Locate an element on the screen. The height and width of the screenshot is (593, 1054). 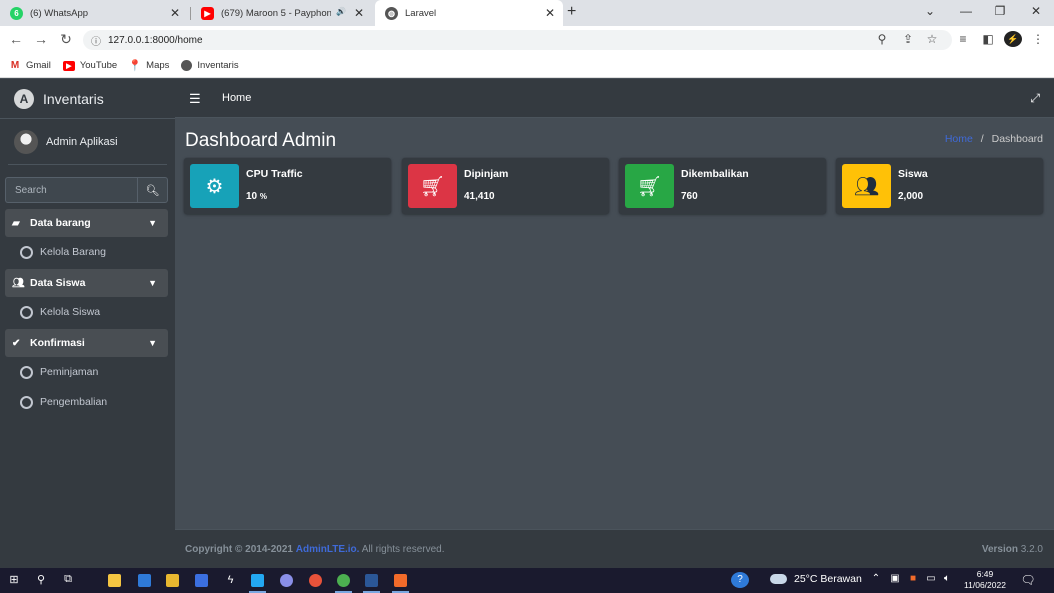
hamburger-menu-icon: ☰ is located at coordinates (195, 99).